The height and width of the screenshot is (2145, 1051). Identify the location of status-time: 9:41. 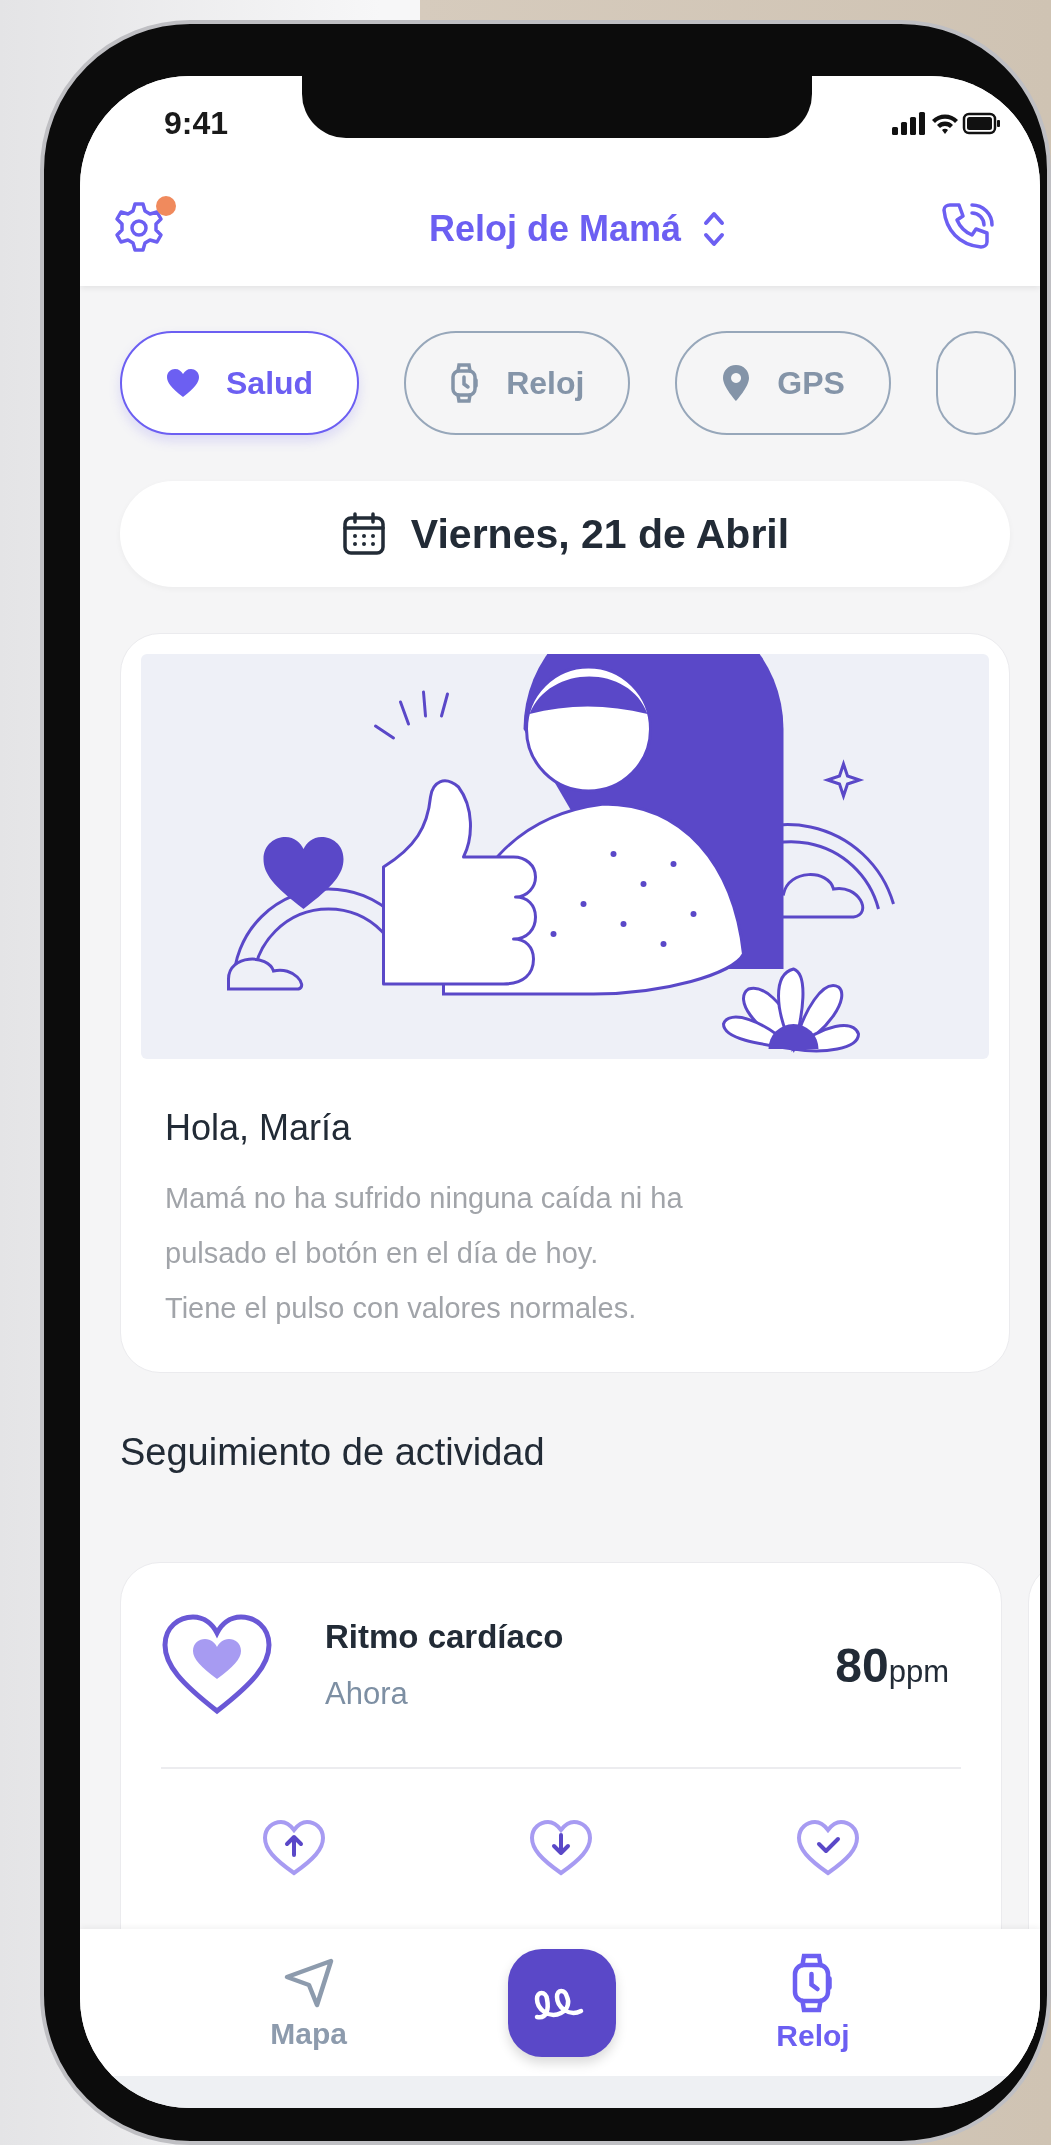
(196, 123).